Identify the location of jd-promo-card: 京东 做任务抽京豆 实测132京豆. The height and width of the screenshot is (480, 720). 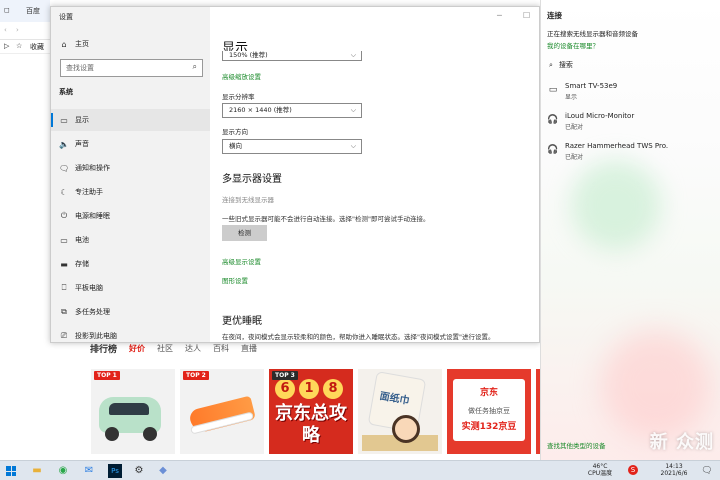
(489, 410).